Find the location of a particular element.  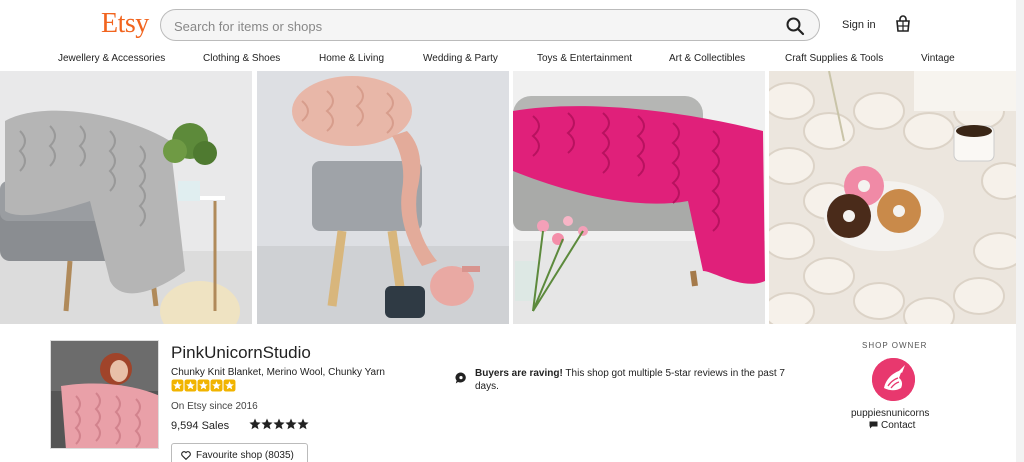

header: Etsy Sign in is located at coordinates (512, 25).